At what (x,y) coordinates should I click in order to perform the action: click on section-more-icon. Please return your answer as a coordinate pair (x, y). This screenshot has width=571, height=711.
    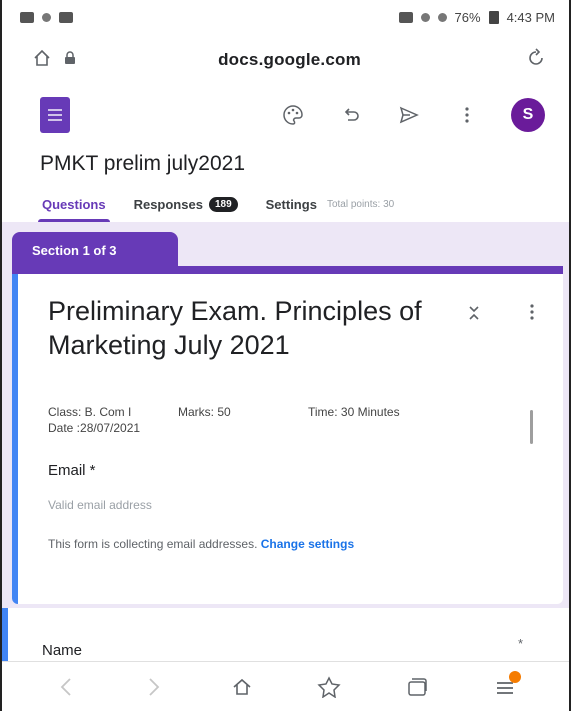
    Looking at the image, I should click on (532, 314).